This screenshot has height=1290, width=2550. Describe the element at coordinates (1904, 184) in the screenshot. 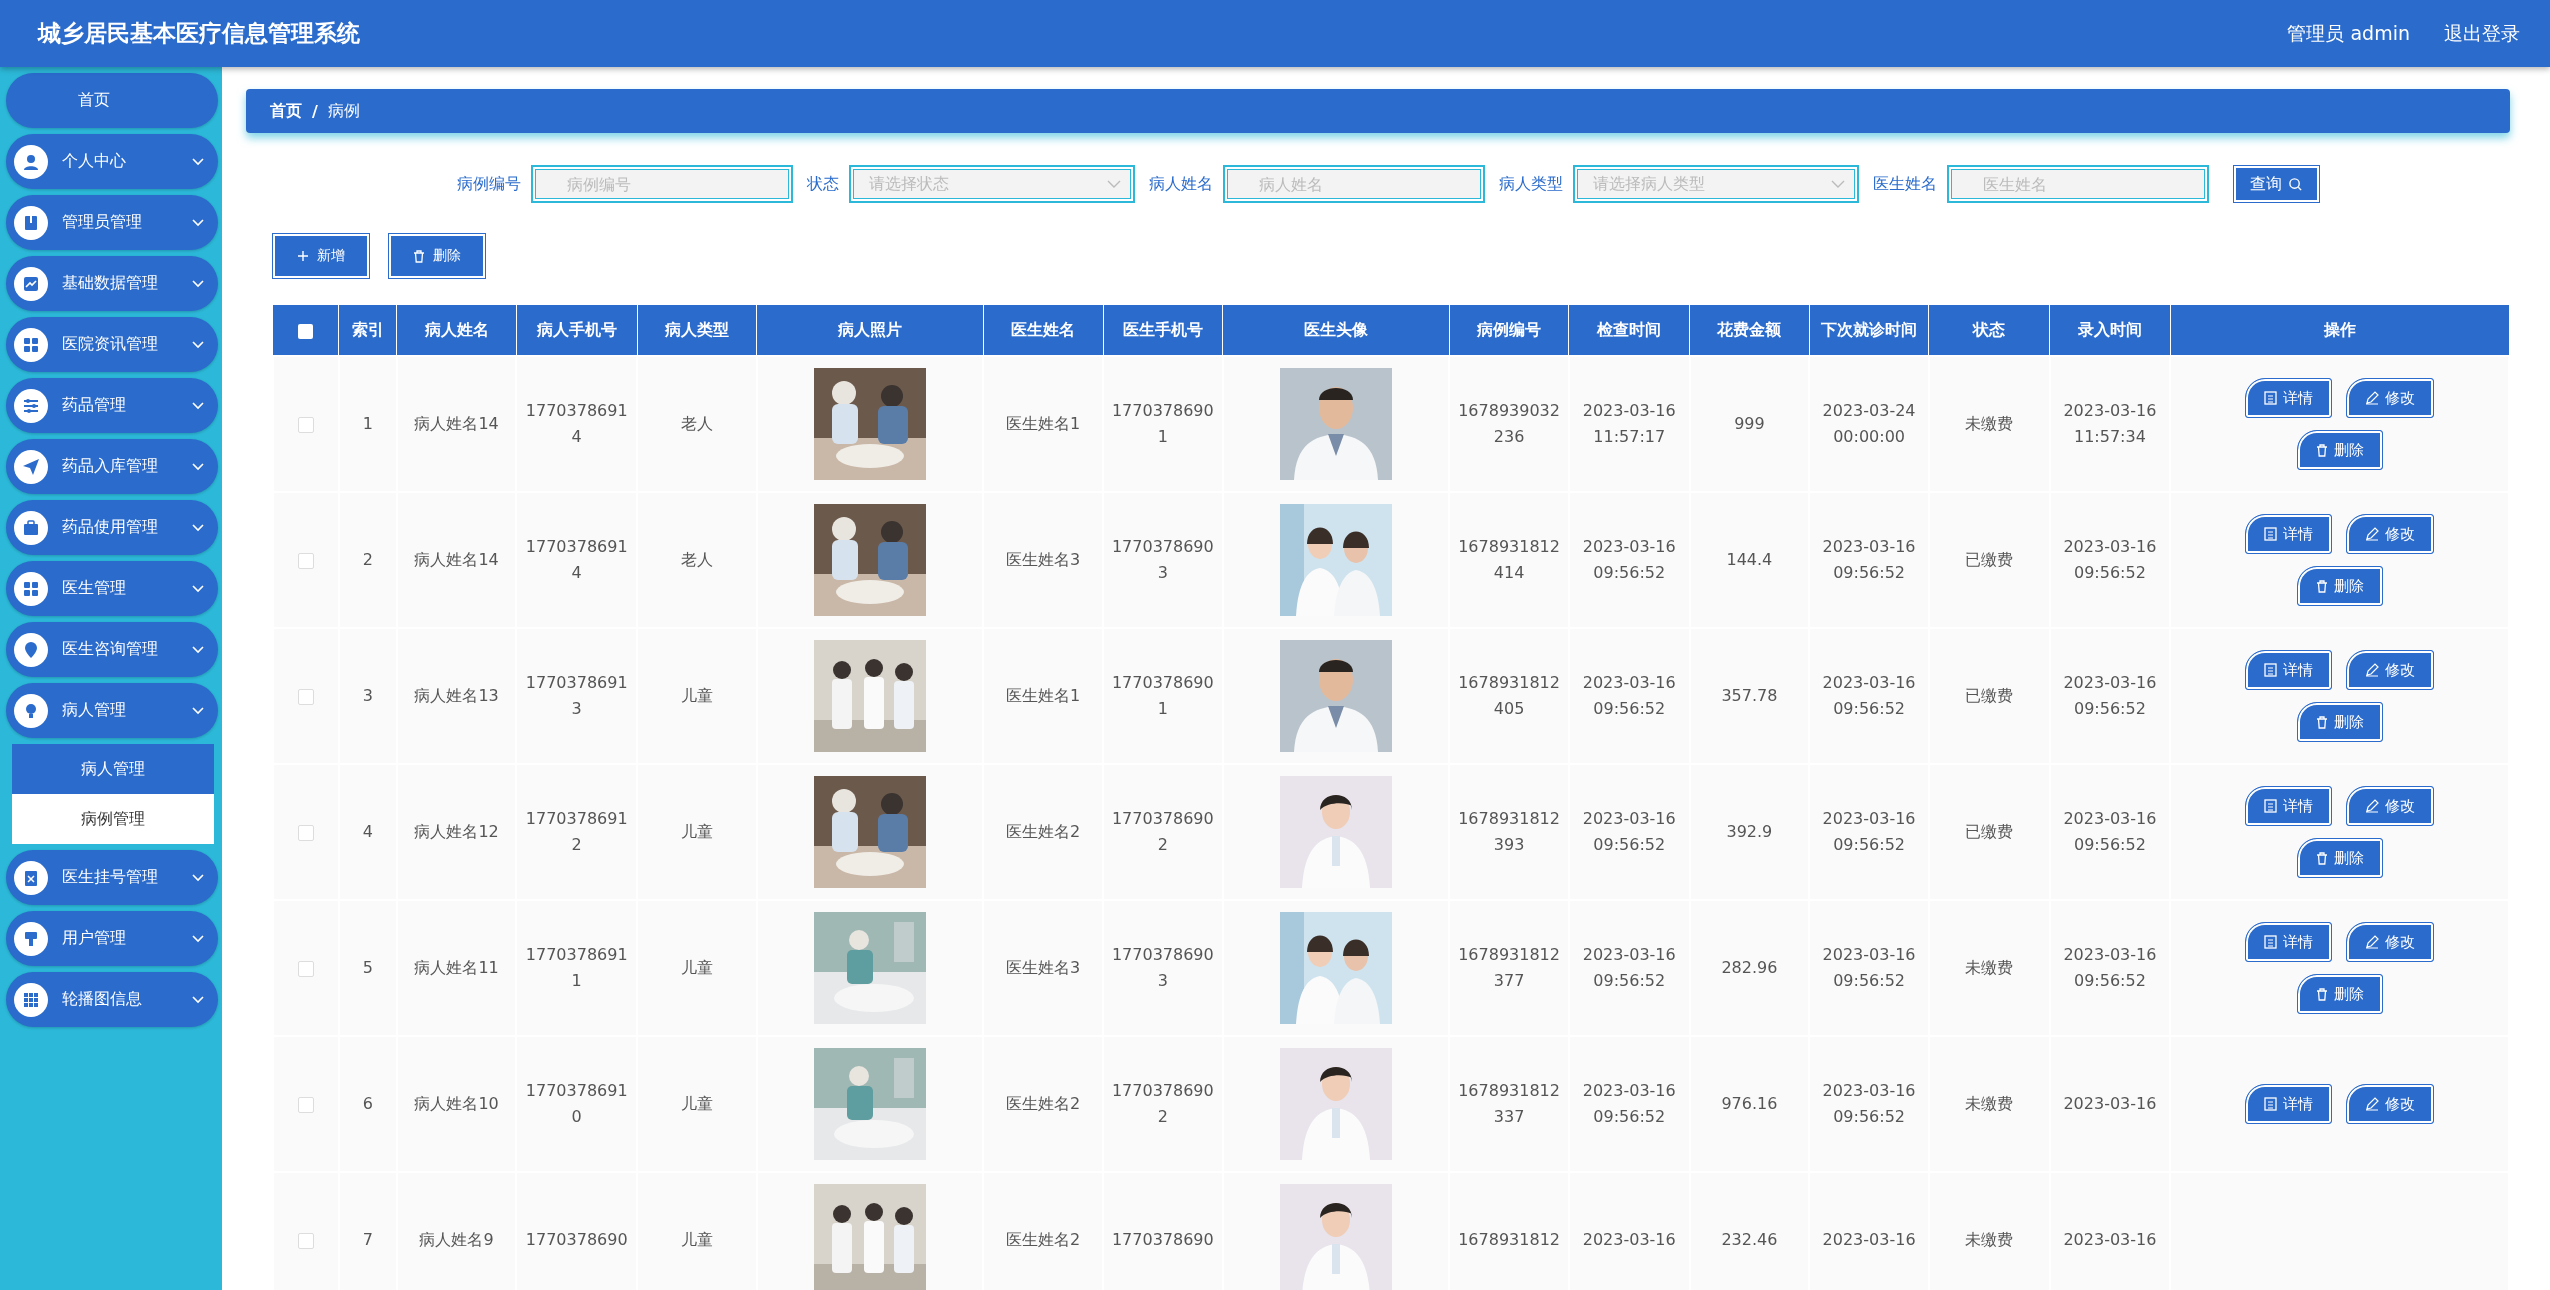

I see `field-label: 医生姓名` at that location.